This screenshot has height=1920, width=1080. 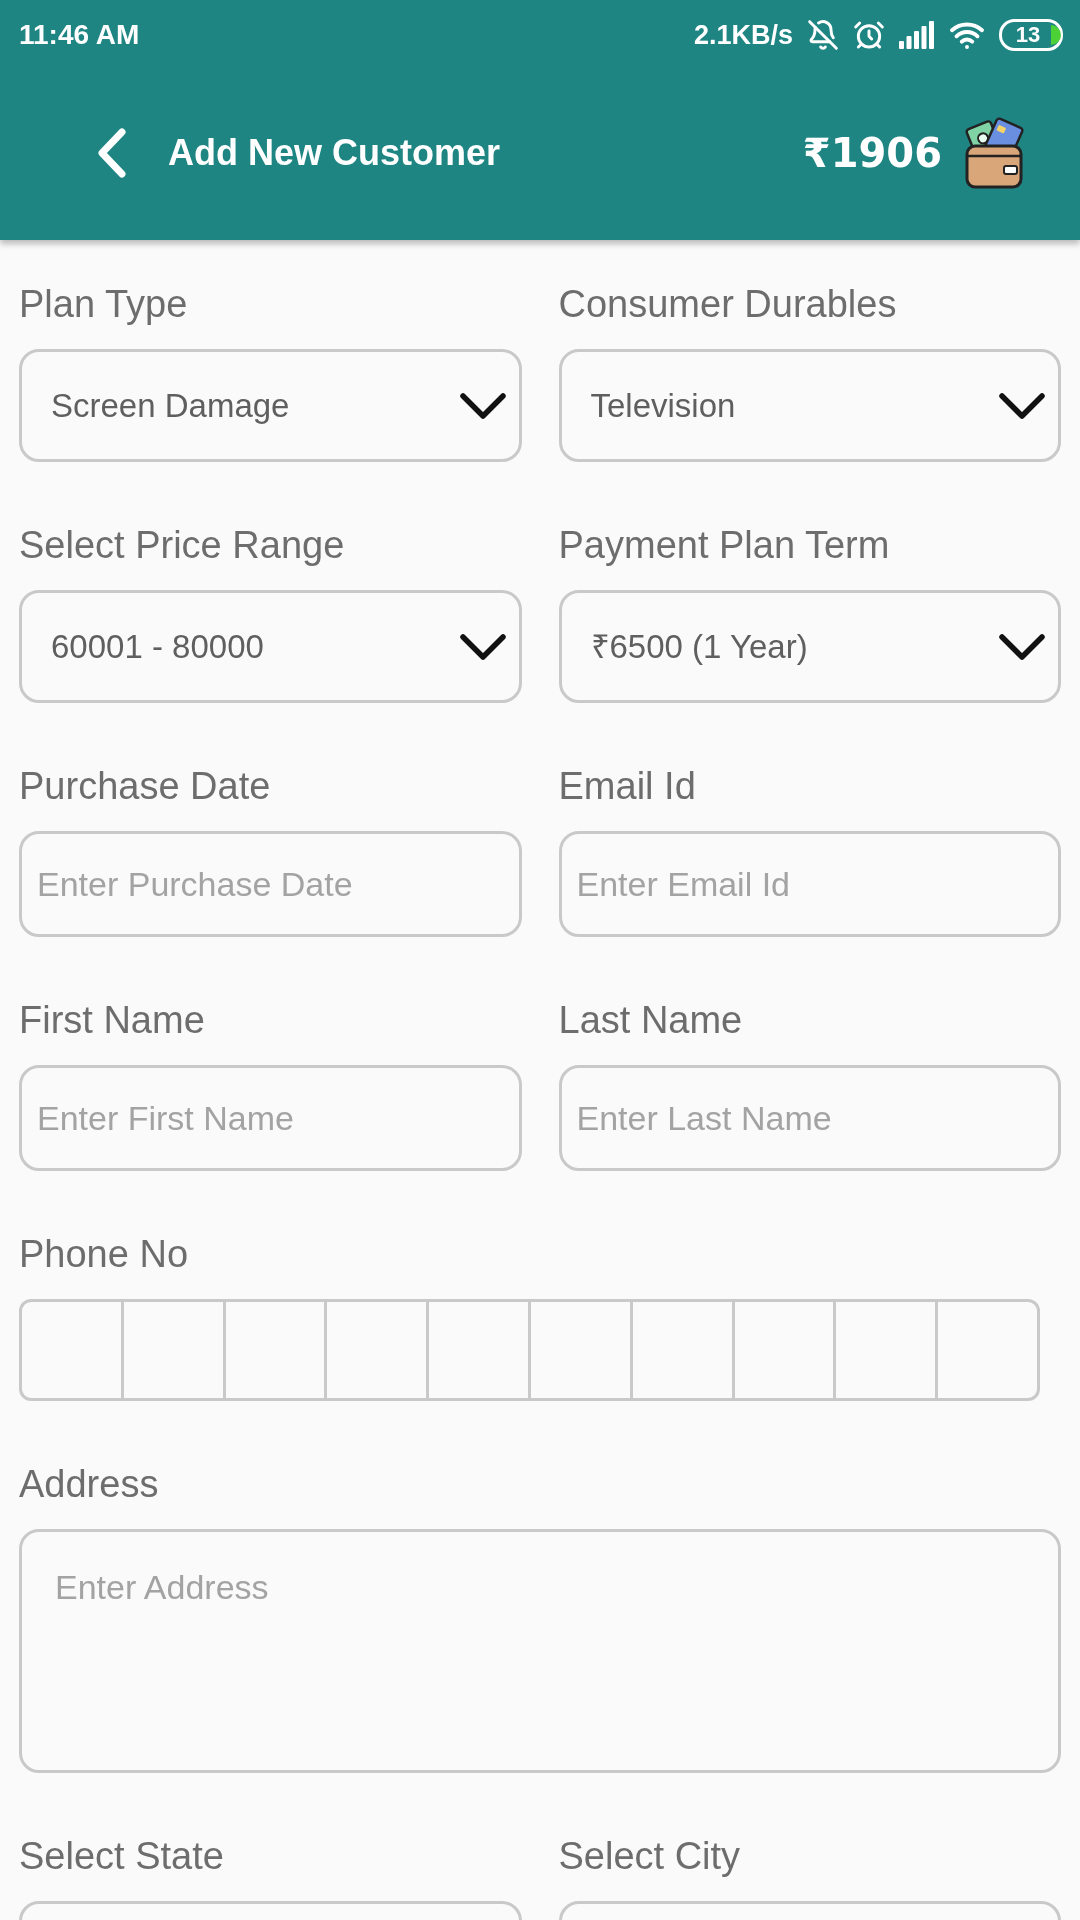 I want to click on field-label: First Name, so click(x=112, y=1020).